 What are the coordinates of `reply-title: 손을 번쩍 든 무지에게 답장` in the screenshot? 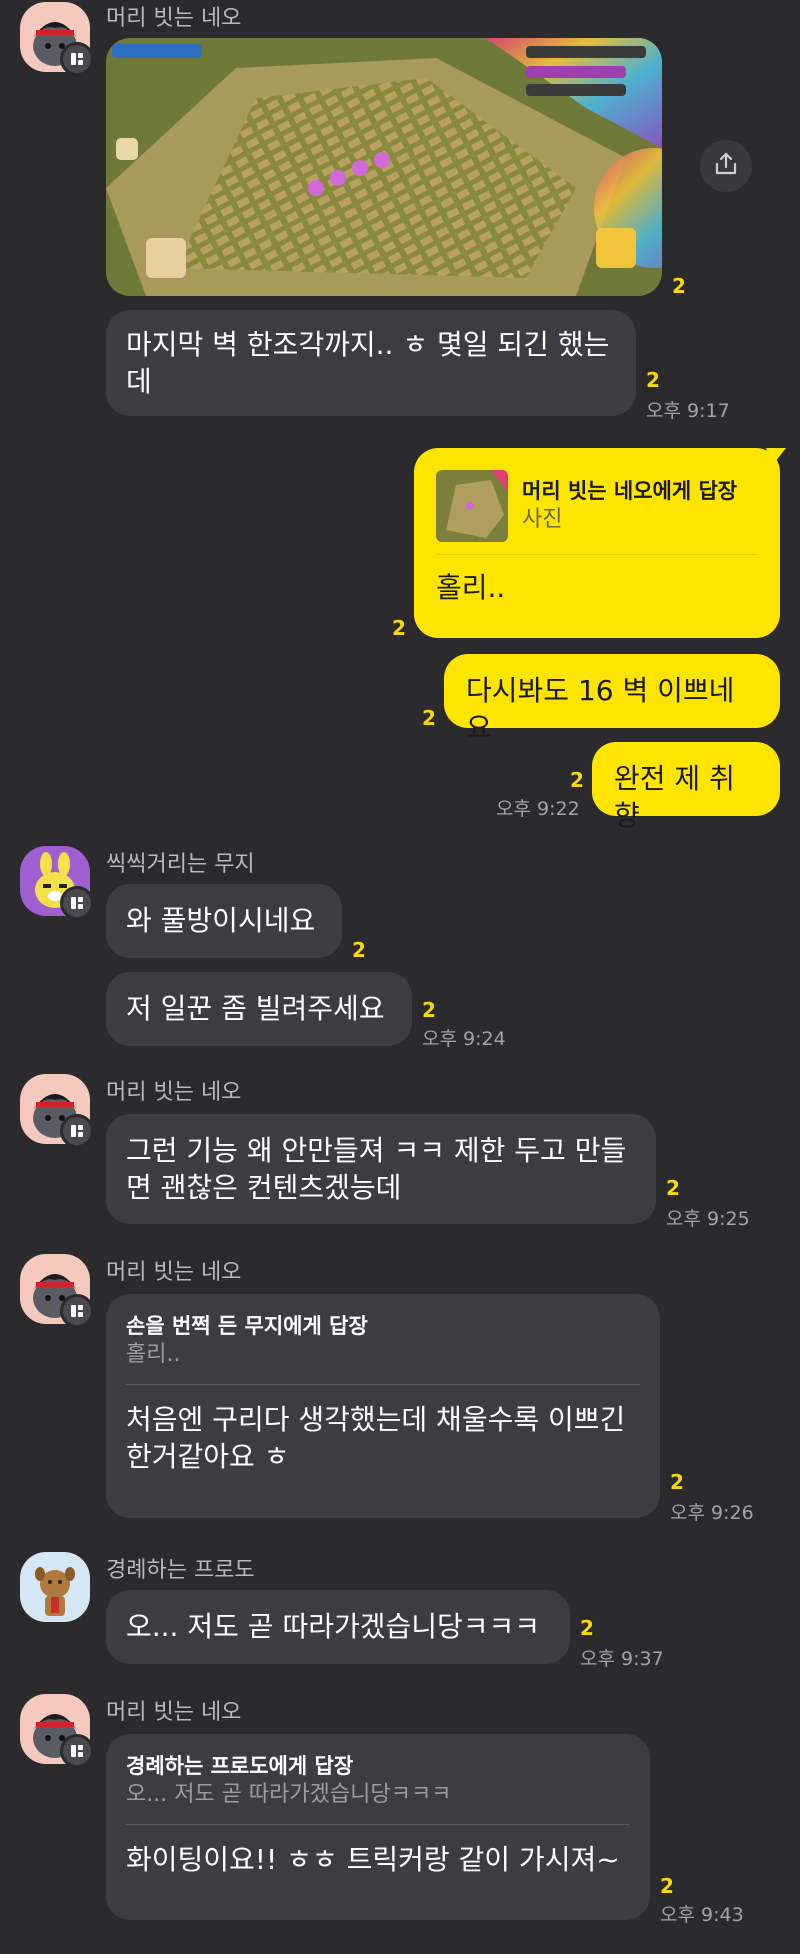 It's located at (247, 1326).